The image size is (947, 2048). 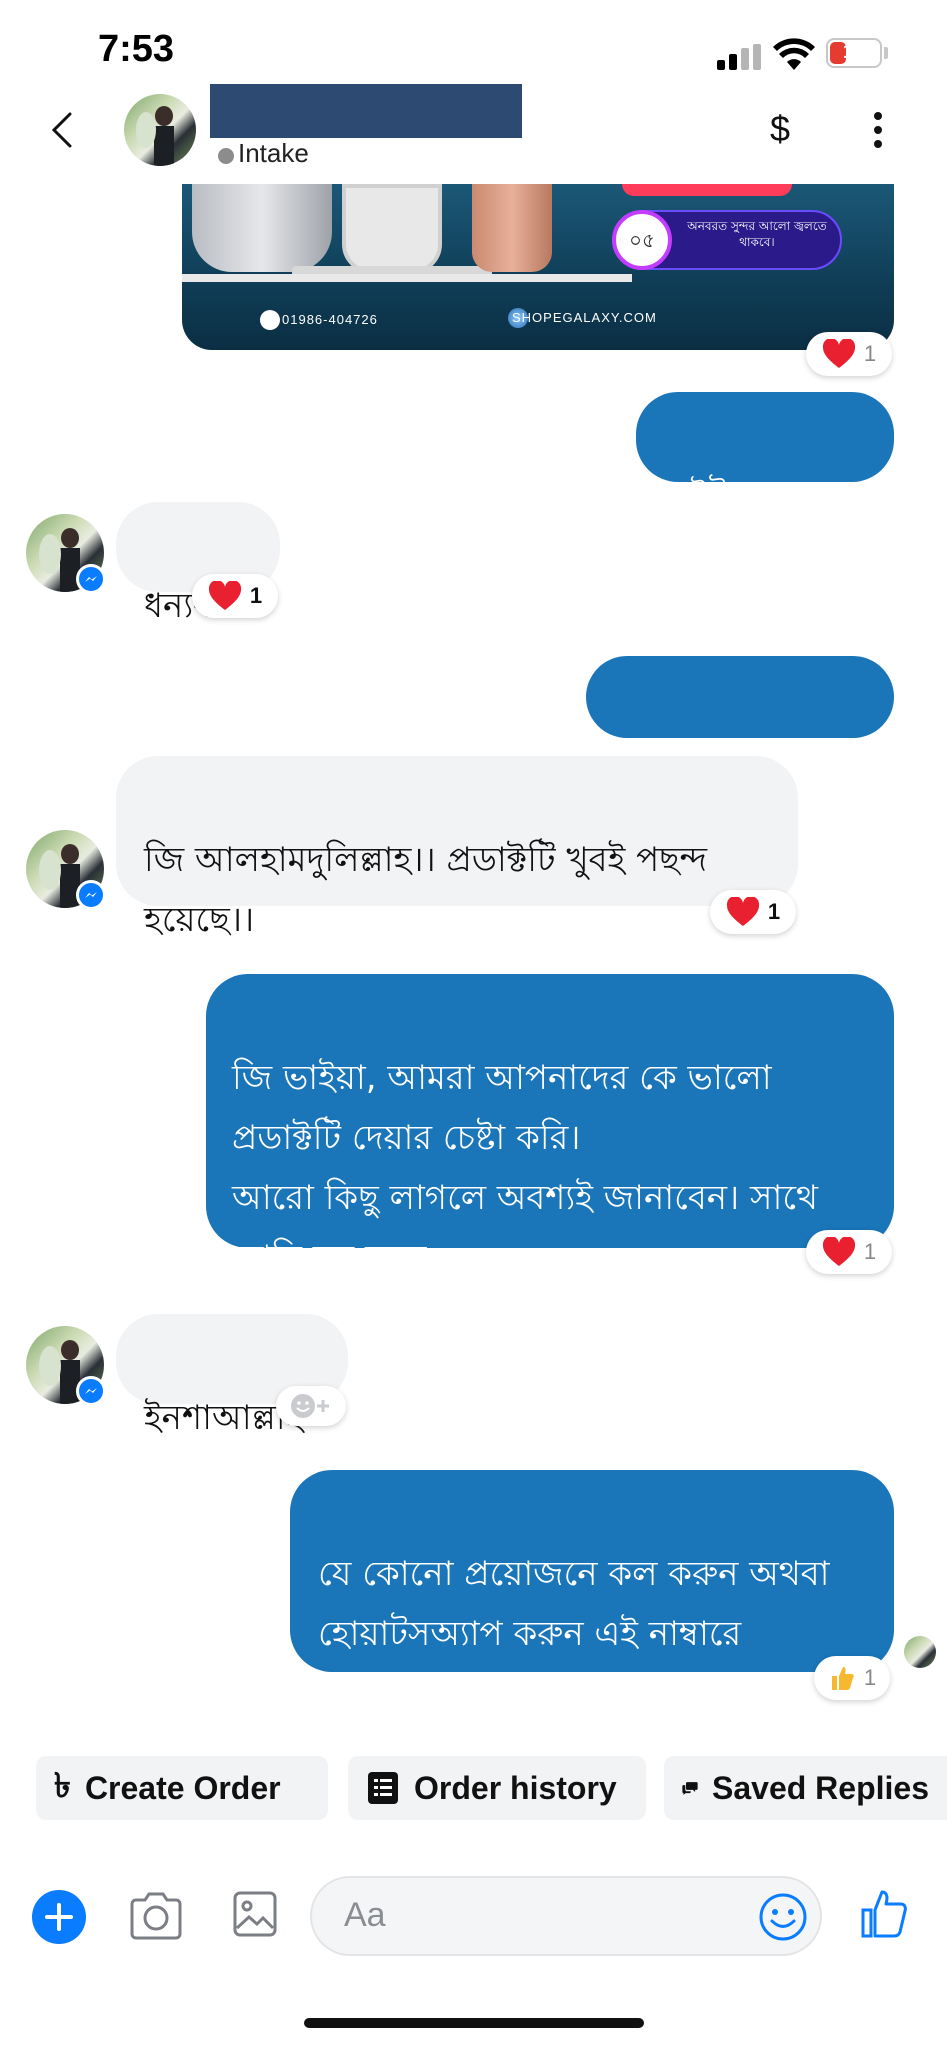 I want to click on message-text: এইটা দেখেন।, so click(x=755, y=496).